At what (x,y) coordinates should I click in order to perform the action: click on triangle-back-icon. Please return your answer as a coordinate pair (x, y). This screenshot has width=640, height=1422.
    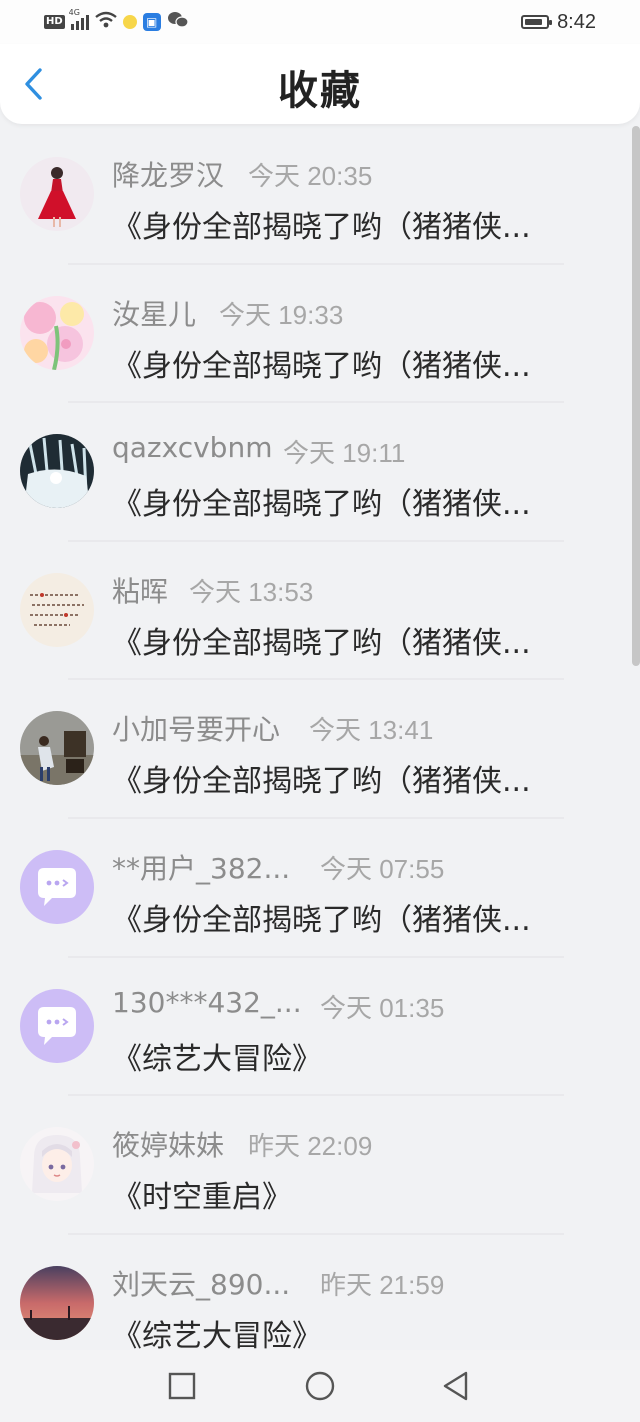
    Looking at the image, I should click on (455, 1386).